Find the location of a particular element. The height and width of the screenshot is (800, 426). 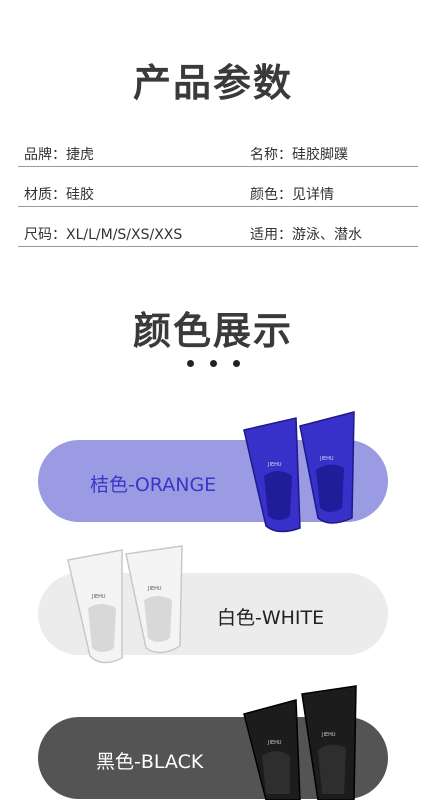

spec-row: 材质：硅胶 颜色：见详情 is located at coordinates (218, 194).